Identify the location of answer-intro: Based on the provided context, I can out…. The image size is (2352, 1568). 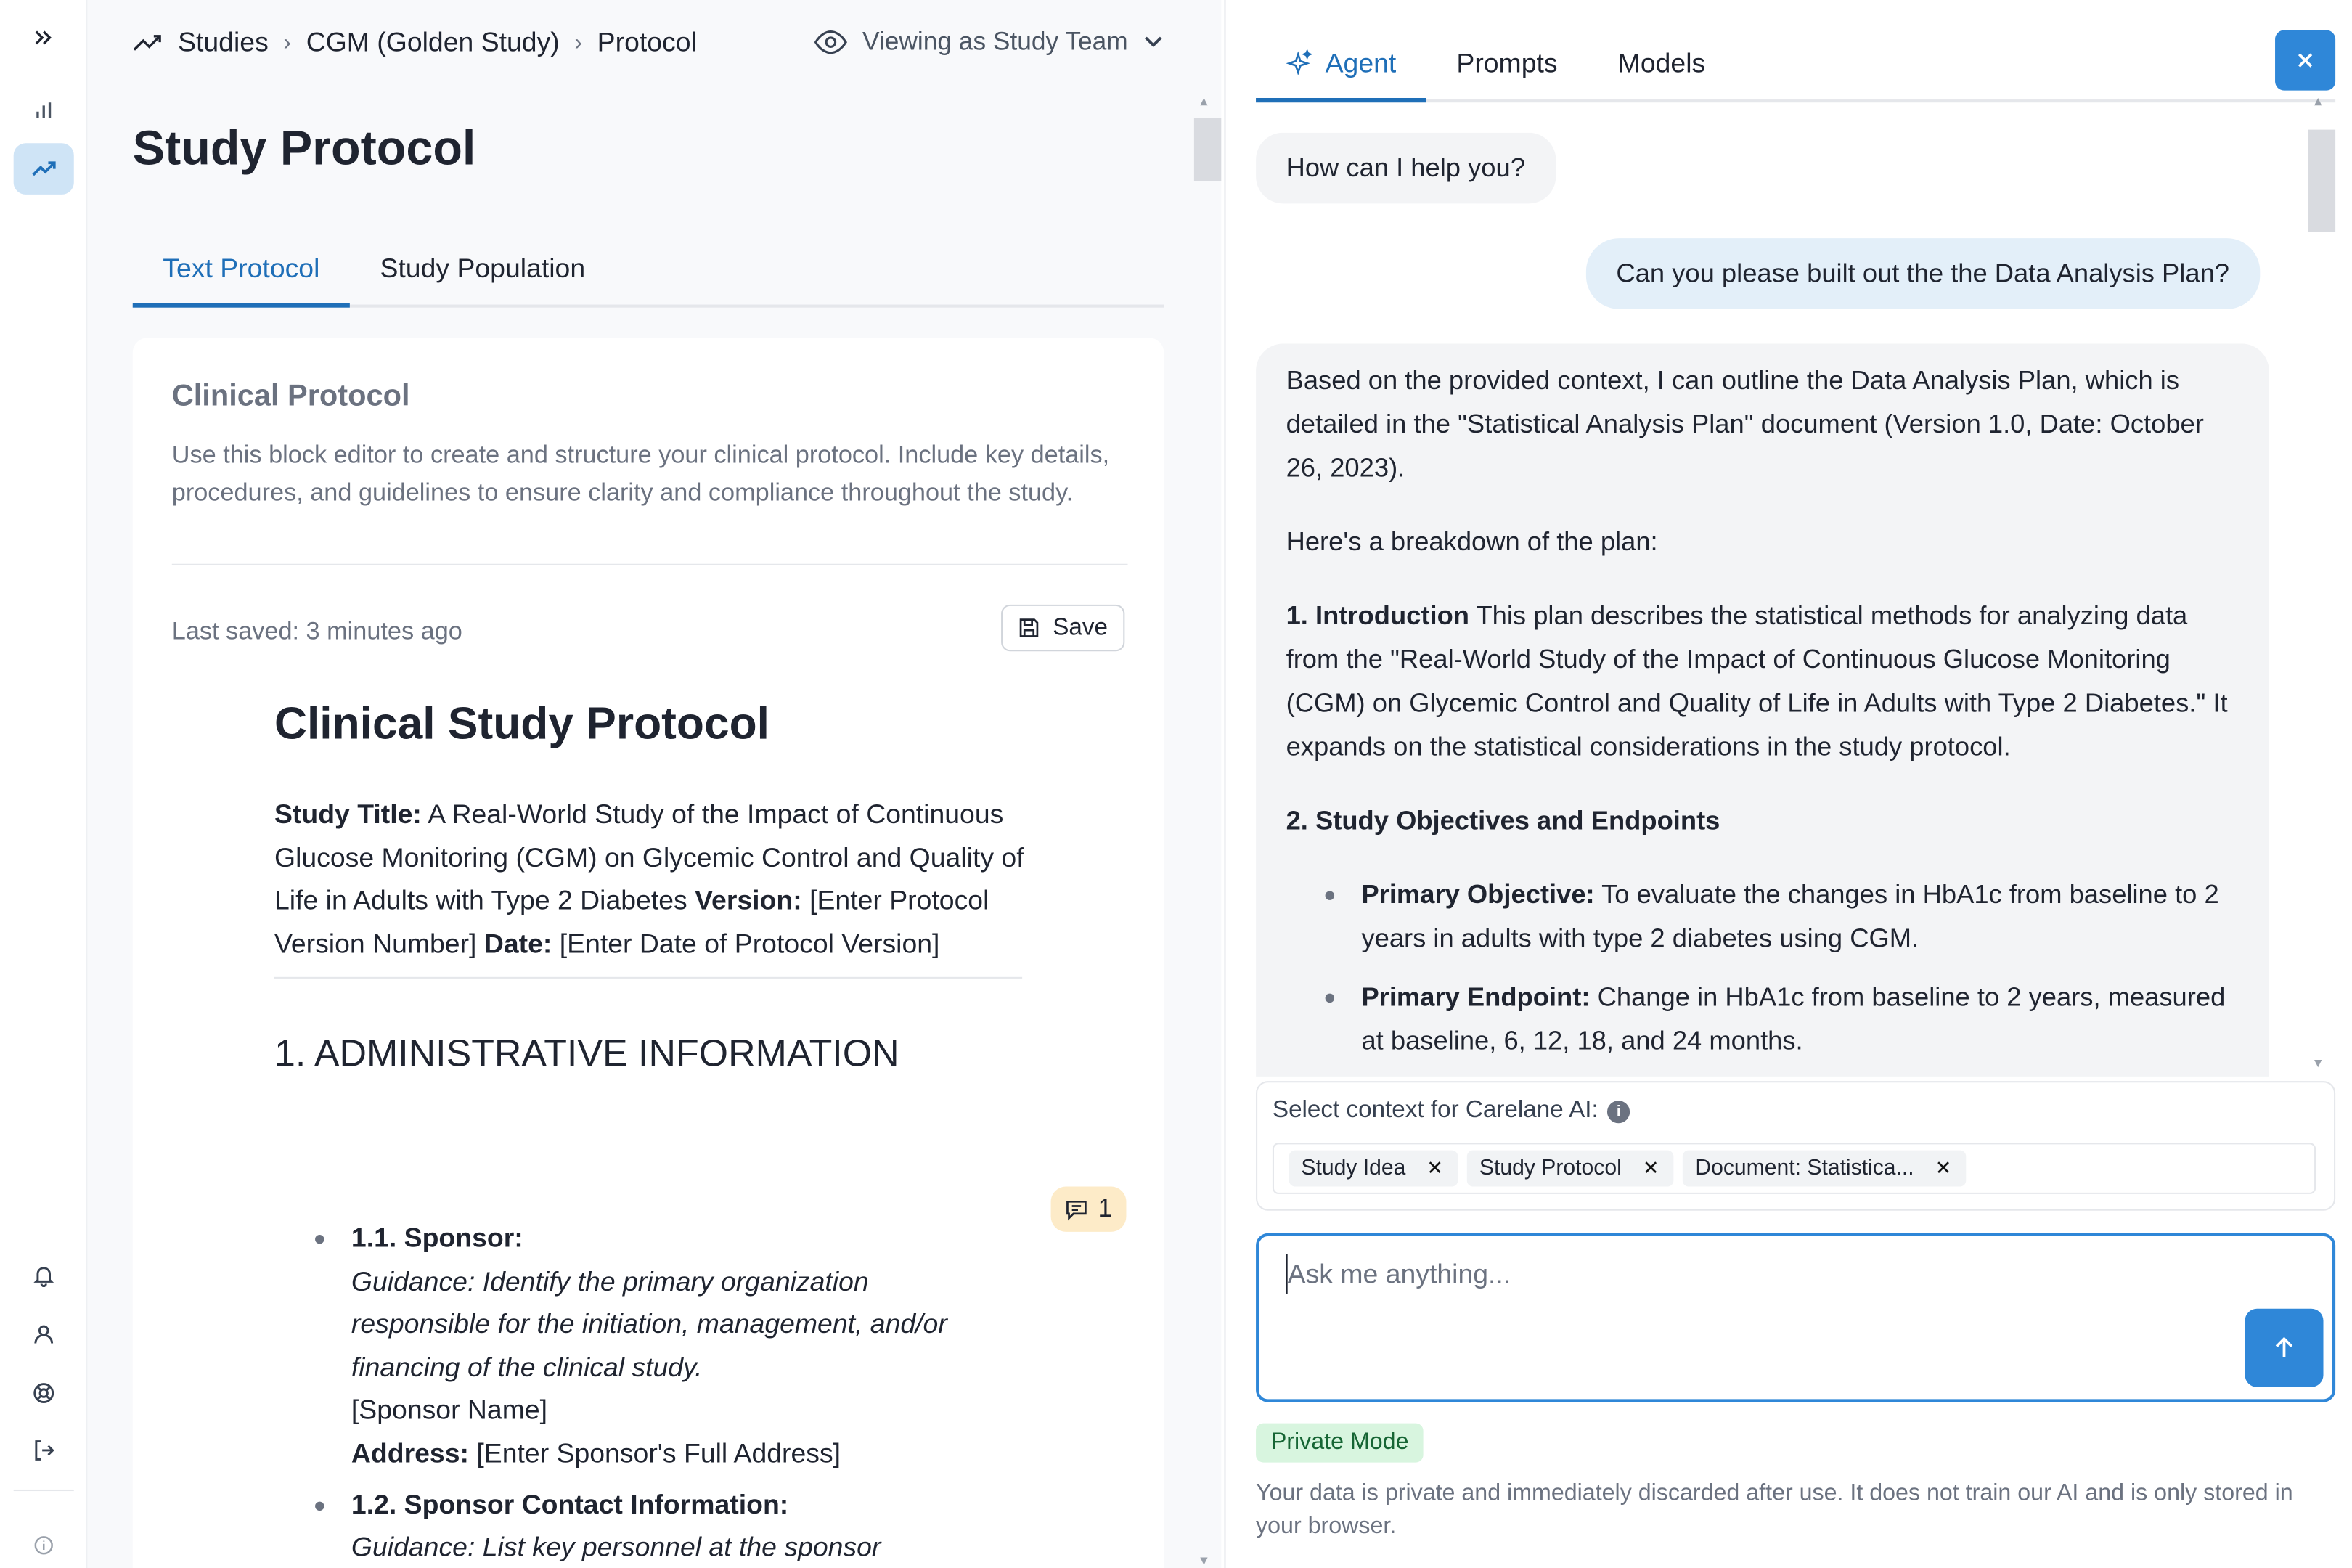
(1745, 424).